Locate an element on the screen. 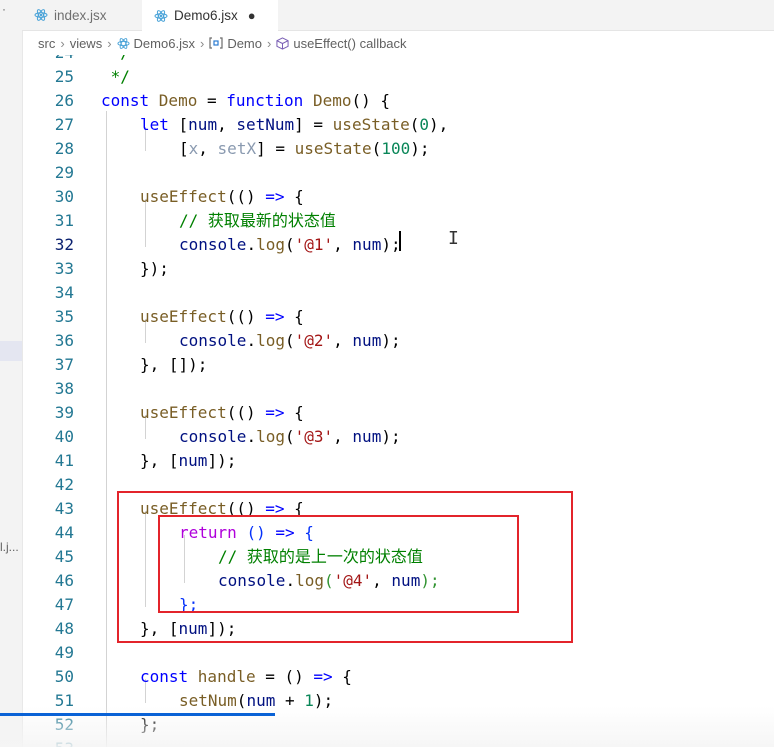  line-number: 42 is located at coordinates (64, 484).